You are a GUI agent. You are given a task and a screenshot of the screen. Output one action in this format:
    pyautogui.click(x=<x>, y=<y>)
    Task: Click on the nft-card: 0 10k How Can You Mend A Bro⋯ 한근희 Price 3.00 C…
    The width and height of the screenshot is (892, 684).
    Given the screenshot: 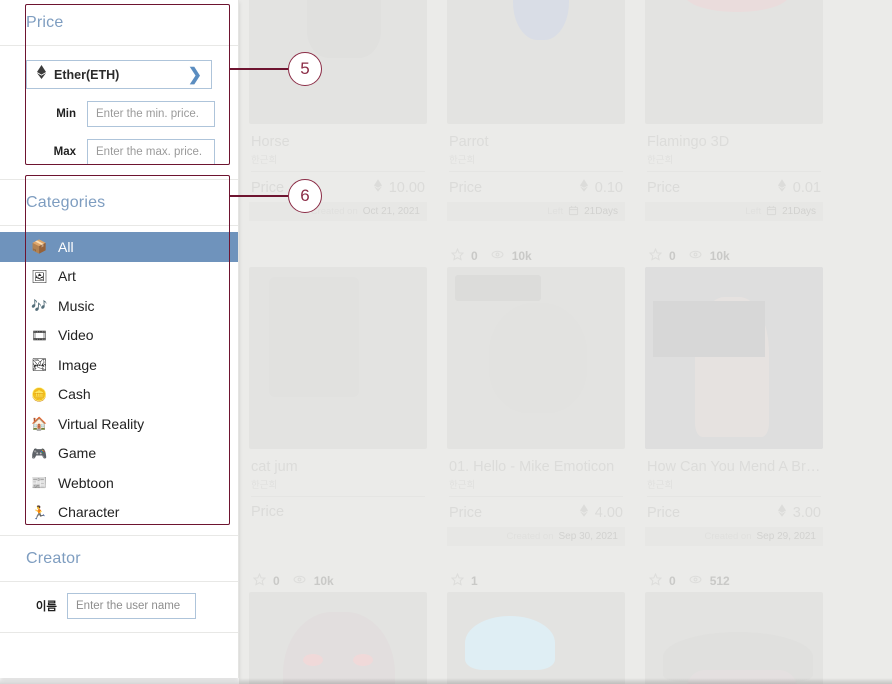 What is the action you would take?
    pyautogui.click(x=734, y=391)
    